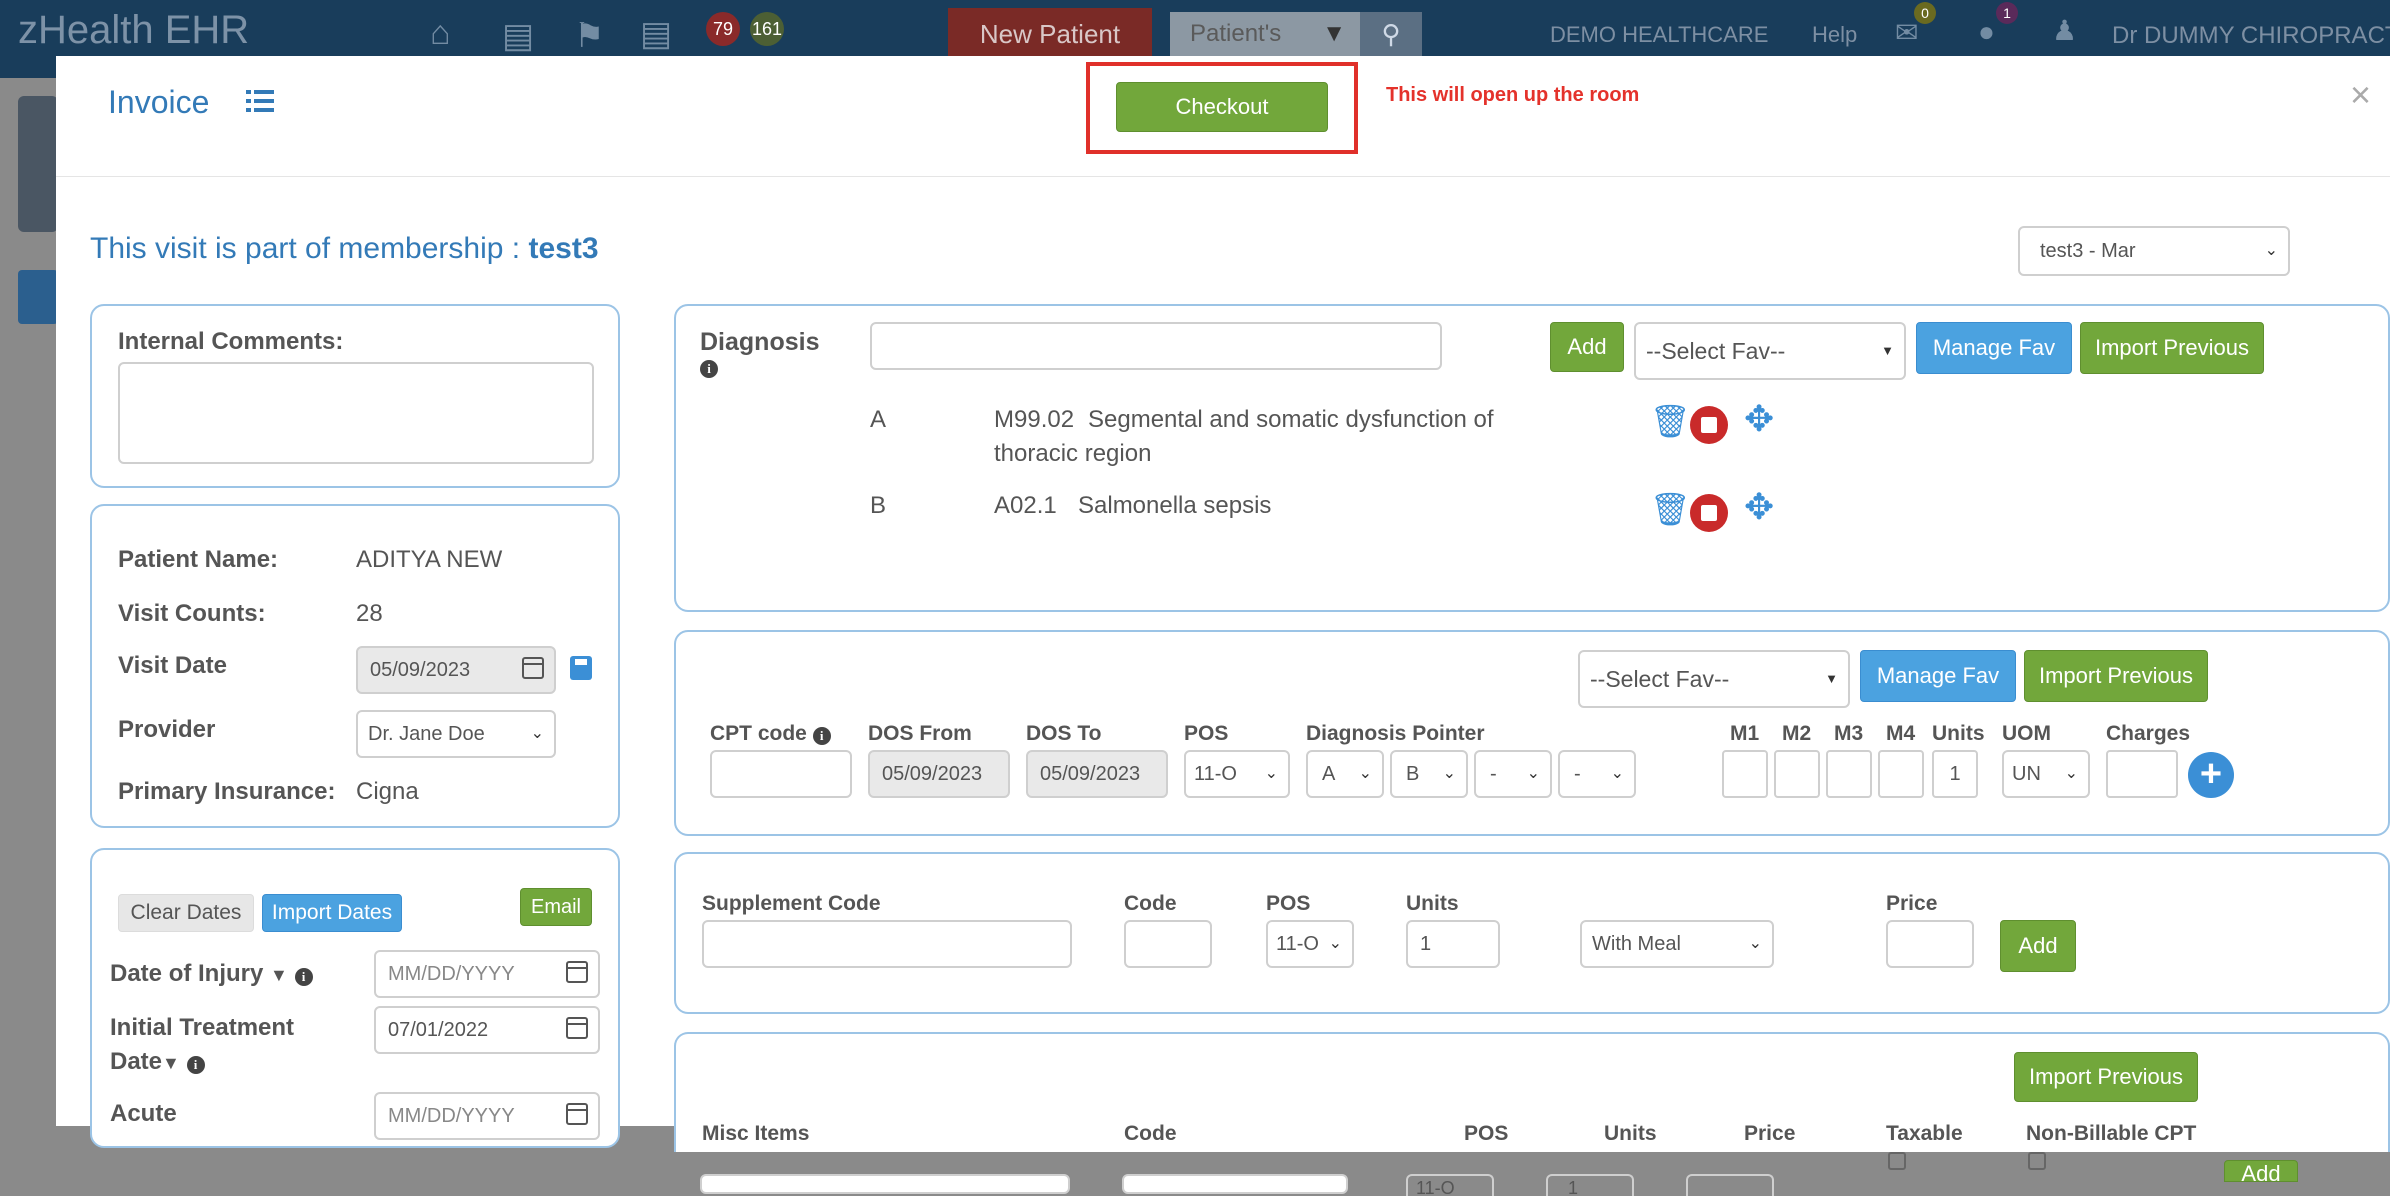 The image size is (2390, 1196). I want to click on list-icon, so click(260, 101).